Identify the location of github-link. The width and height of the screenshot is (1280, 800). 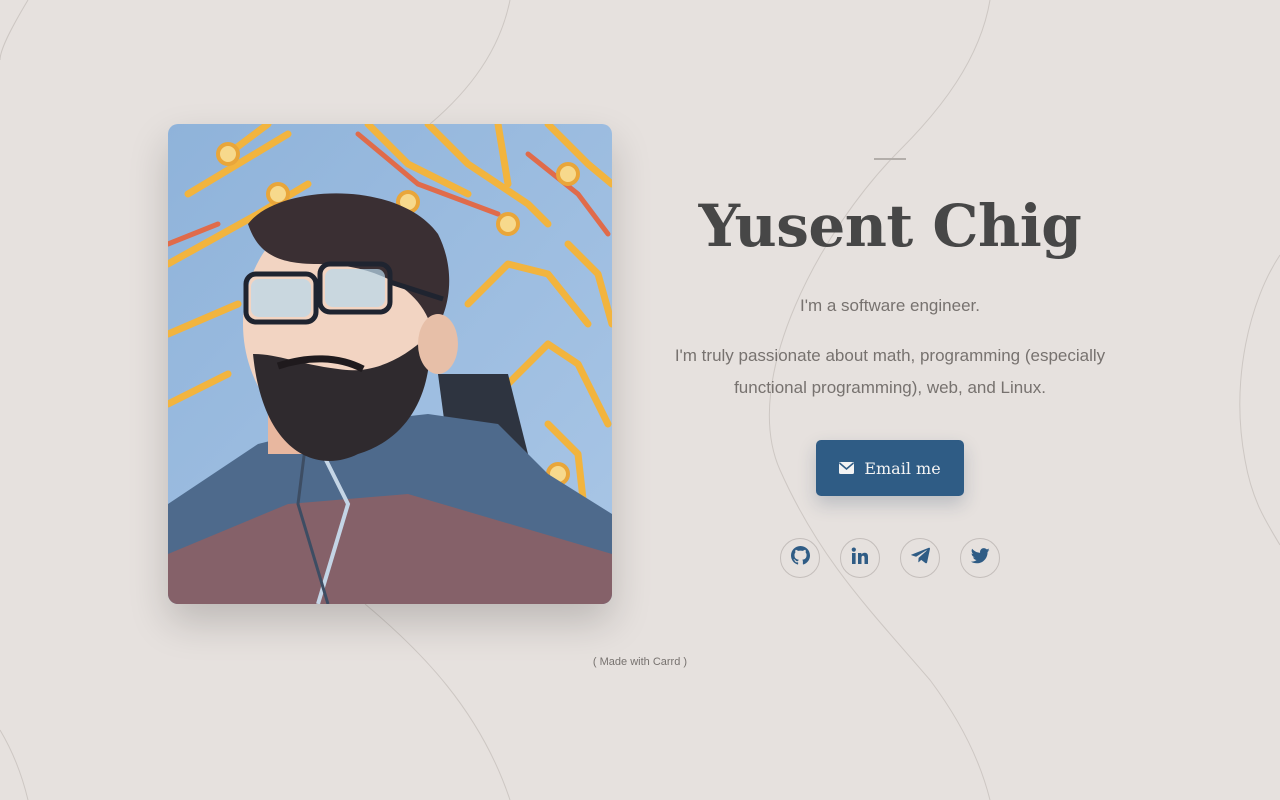
(800, 558).